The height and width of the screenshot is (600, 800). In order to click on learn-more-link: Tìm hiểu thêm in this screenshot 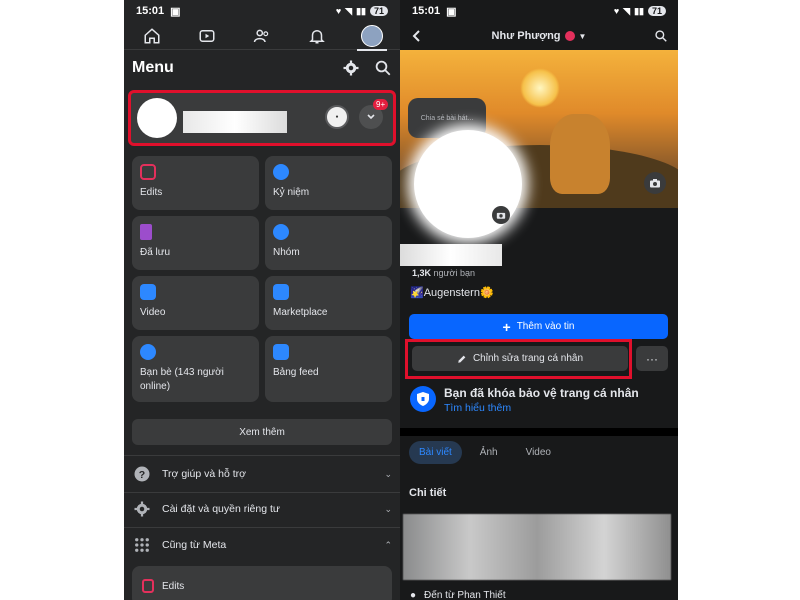, I will do `click(541, 408)`.